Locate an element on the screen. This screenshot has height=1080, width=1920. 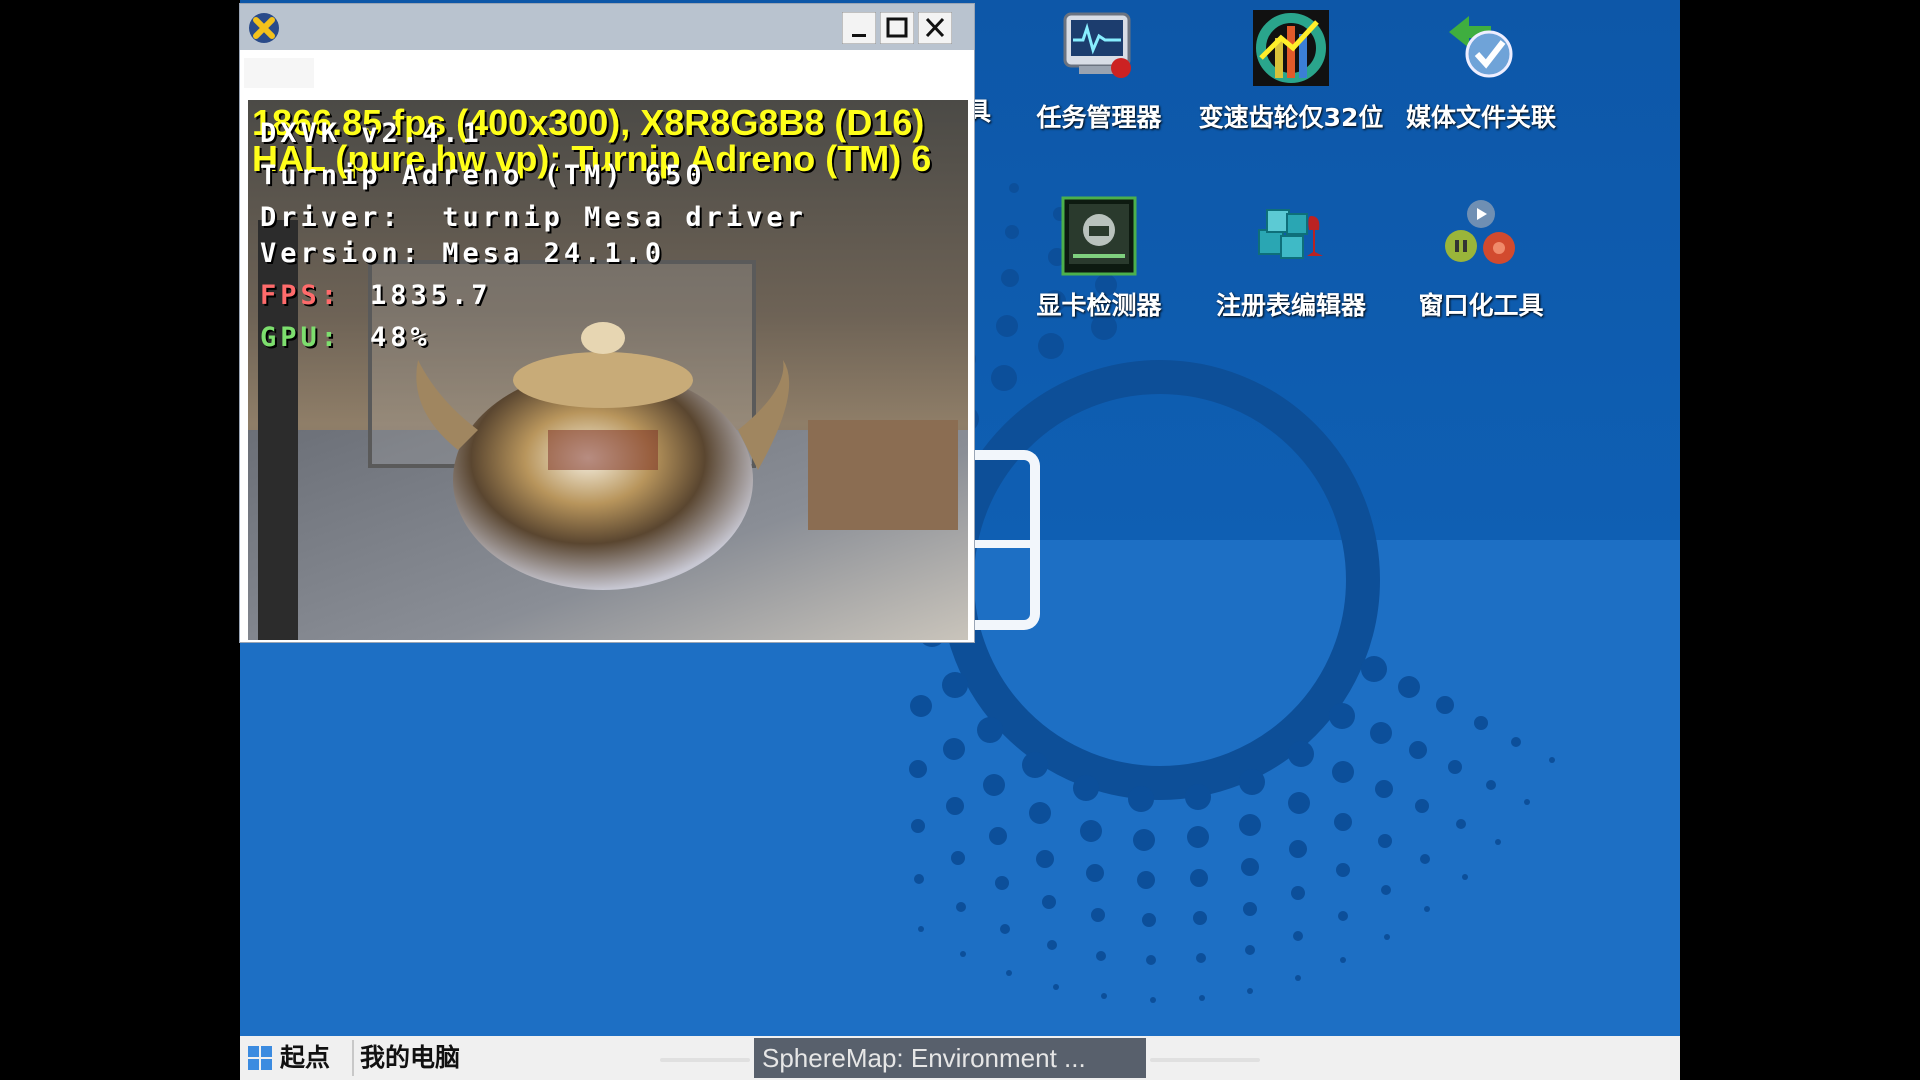
desktop-icon-label: 媒体文件关联 is located at coordinates (1480, 117).